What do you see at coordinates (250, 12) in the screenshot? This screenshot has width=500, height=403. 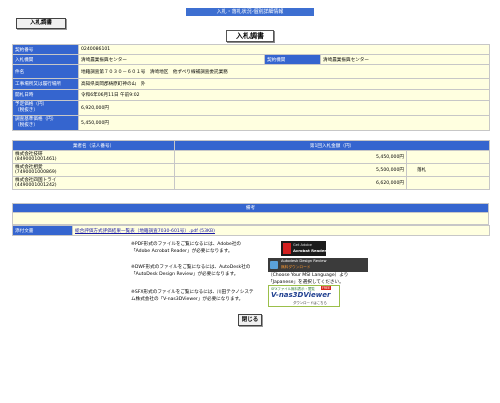 I see `window-title-bar: 入札・落札状況-個別詳細情報` at bounding box center [250, 12].